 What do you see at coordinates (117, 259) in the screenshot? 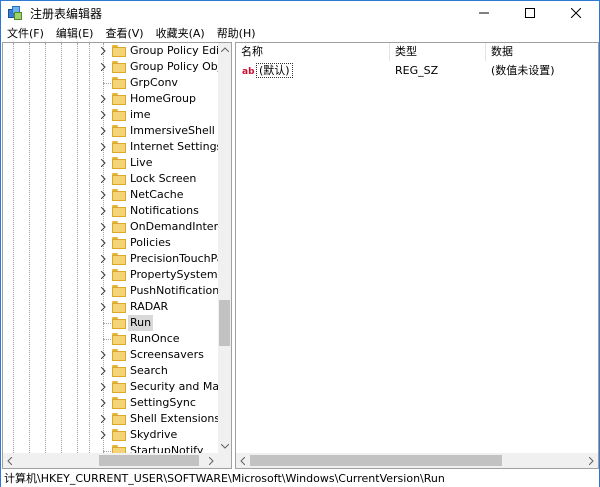
I see `tree-item: PrecisionTouchPad` at bounding box center [117, 259].